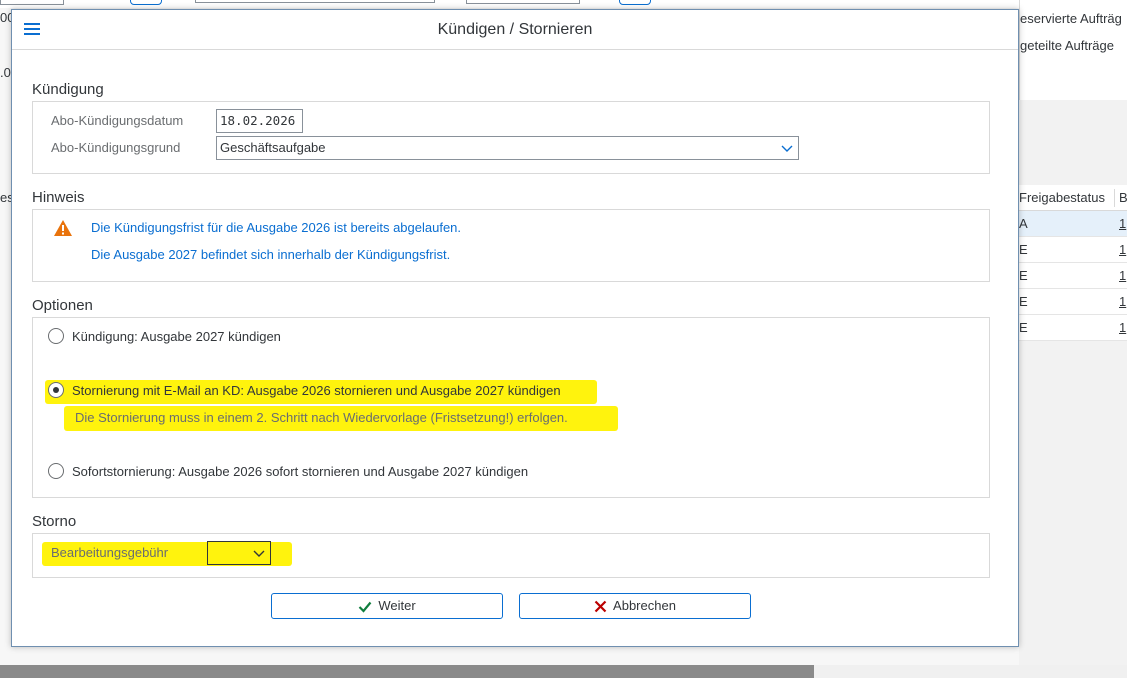 This screenshot has width=1127, height=678. I want to click on table-header: Freigabestatus B, so click(1073, 198).